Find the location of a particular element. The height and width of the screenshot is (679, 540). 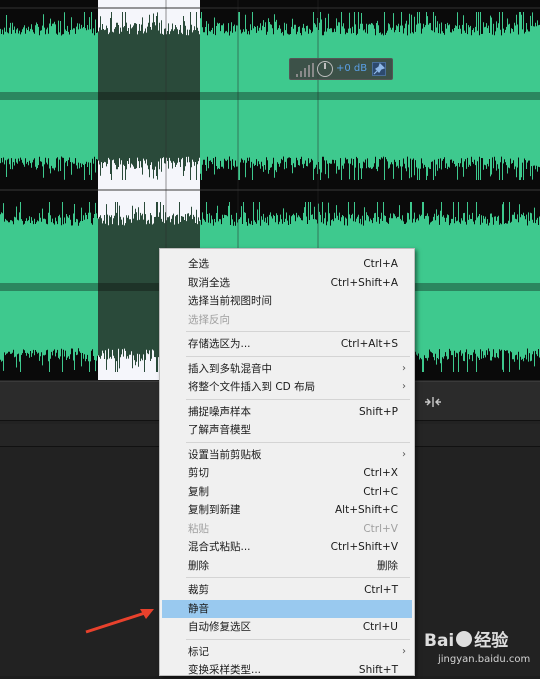

menu-item: 将整个文件插入到 CD 布局 › is located at coordinates (287, 387).